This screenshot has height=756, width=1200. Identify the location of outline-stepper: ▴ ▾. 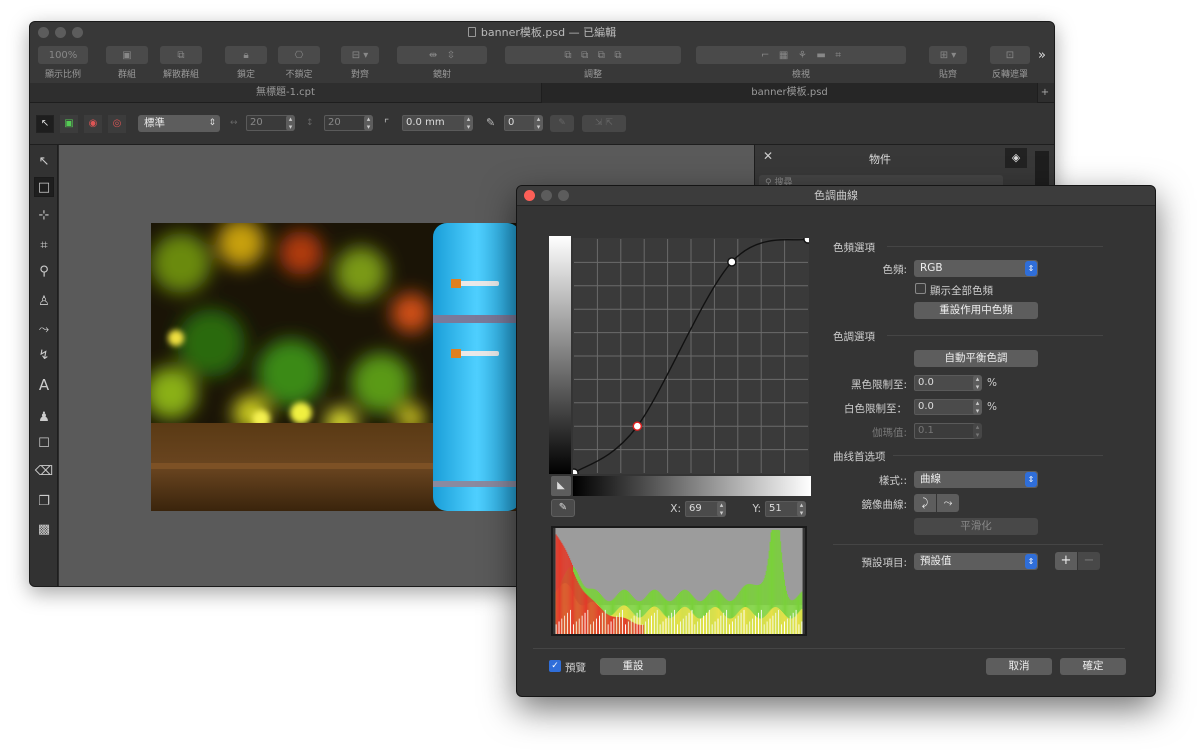
(538, 123).